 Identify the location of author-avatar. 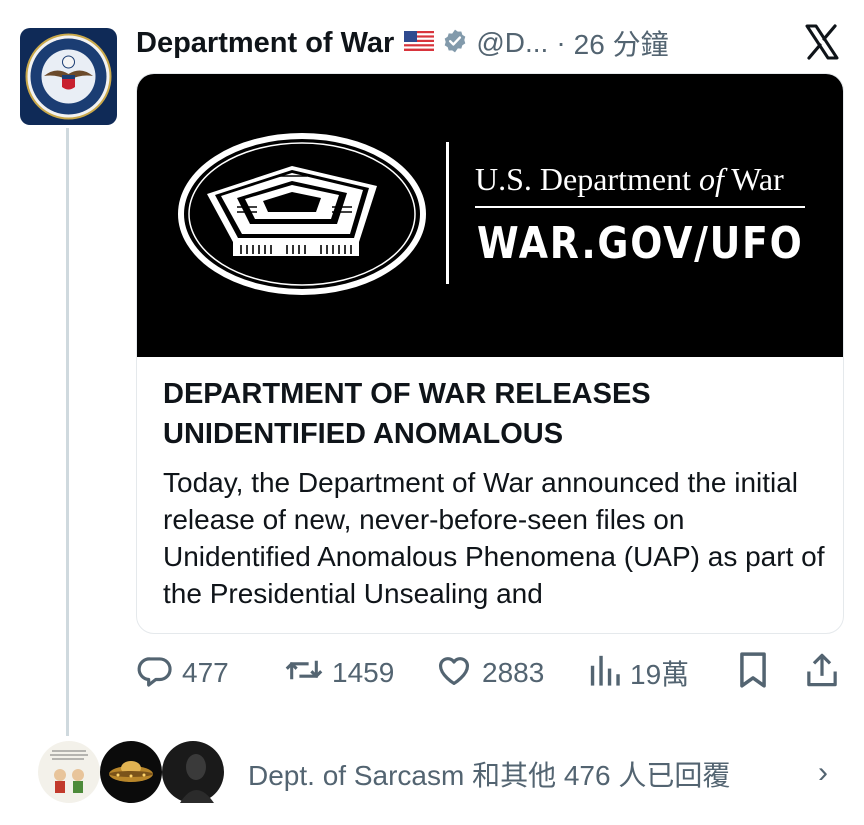
(68, 76).